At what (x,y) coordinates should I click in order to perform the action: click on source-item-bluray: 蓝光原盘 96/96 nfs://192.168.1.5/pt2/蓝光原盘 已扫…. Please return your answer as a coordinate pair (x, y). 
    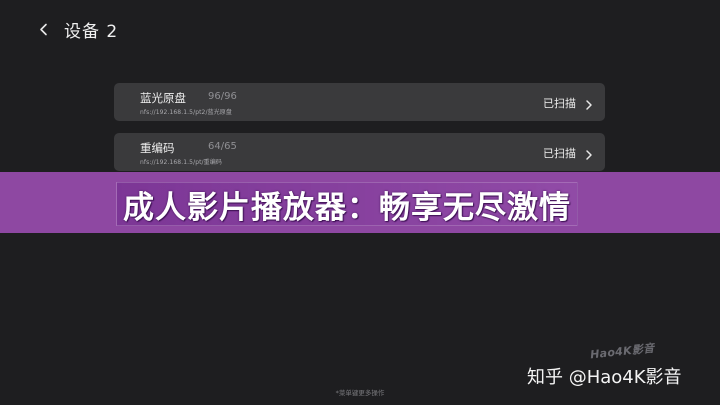
    Looking at the image, I should click on (359, 102).